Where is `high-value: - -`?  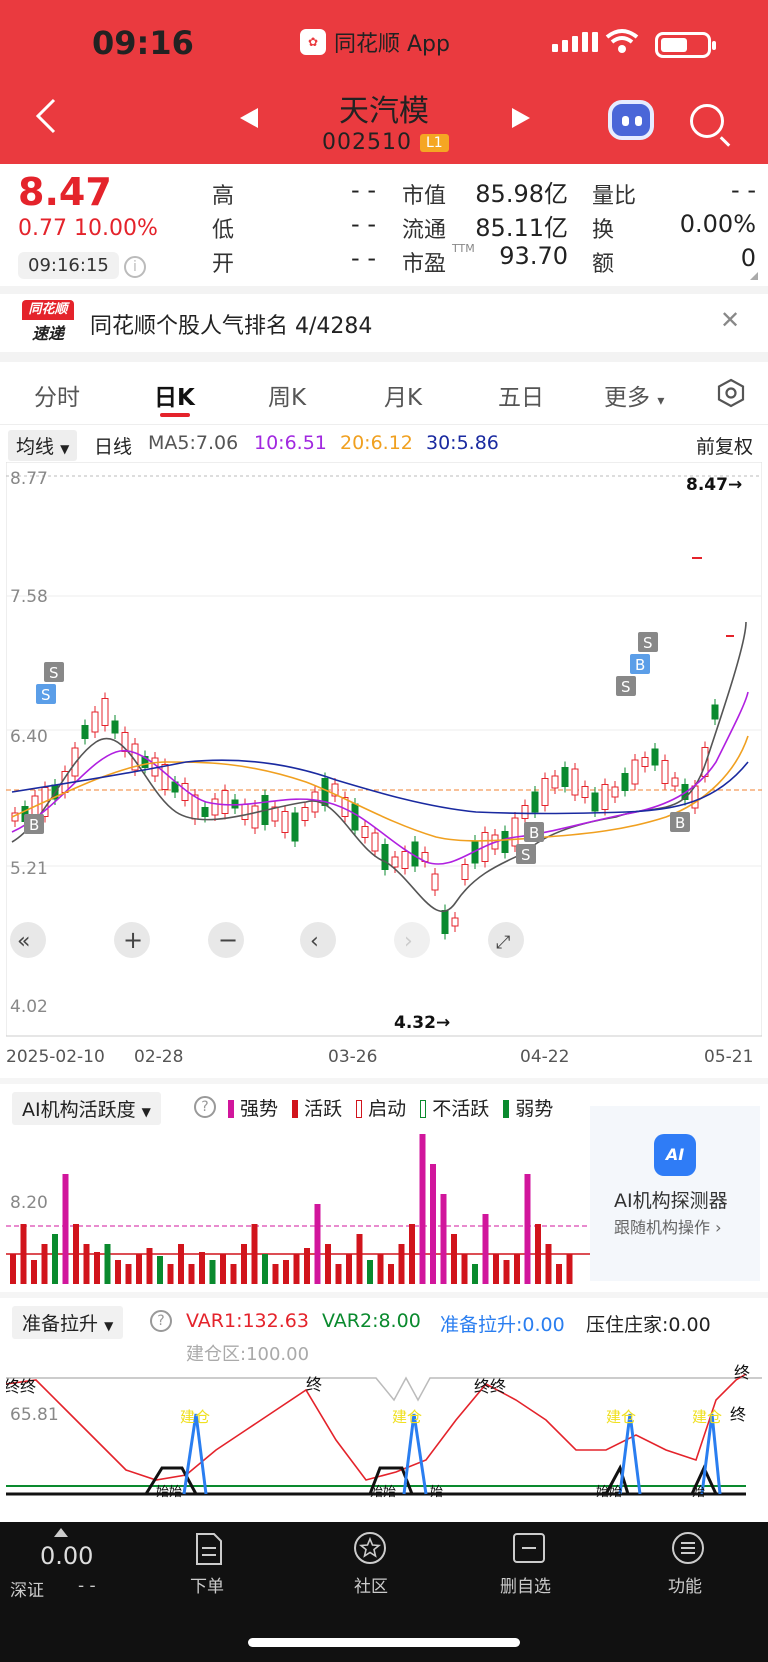 high-value: - - is located at coordinates (363, 190).